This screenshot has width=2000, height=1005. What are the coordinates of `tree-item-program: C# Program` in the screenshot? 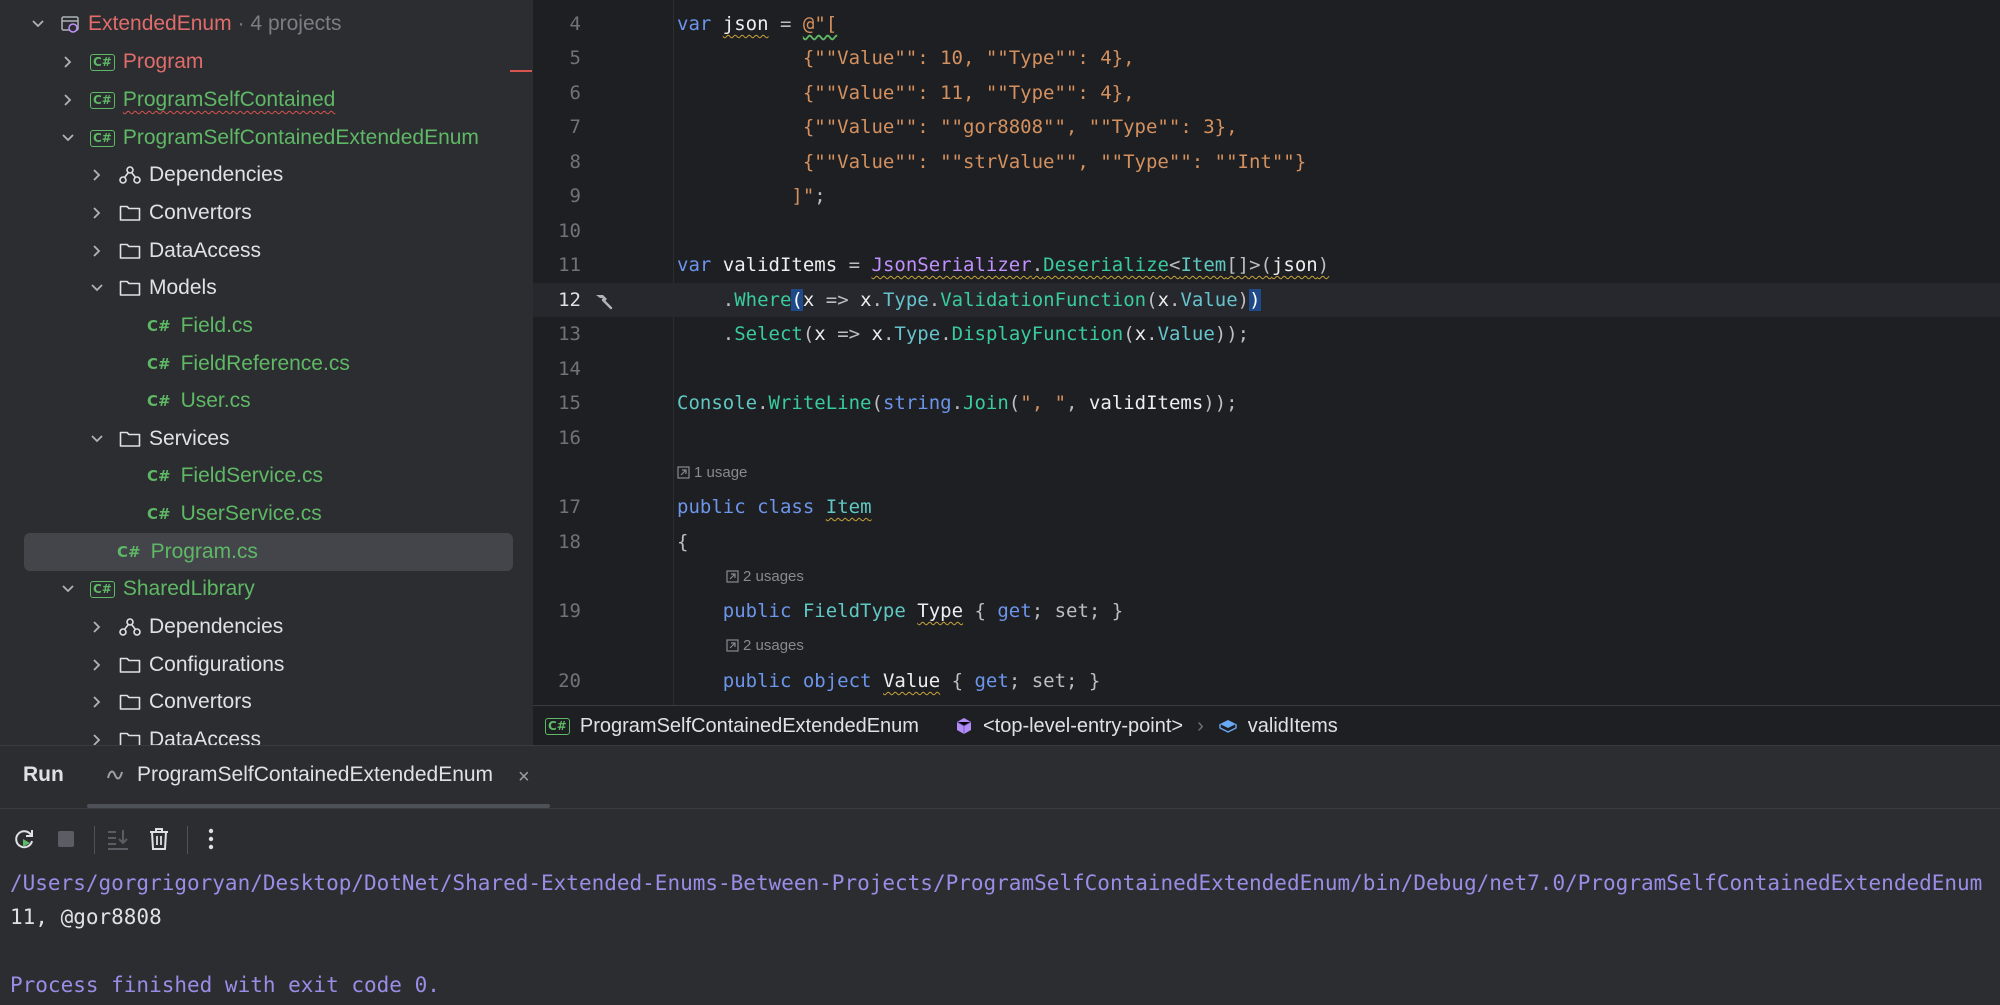 It's located at (266, 62).